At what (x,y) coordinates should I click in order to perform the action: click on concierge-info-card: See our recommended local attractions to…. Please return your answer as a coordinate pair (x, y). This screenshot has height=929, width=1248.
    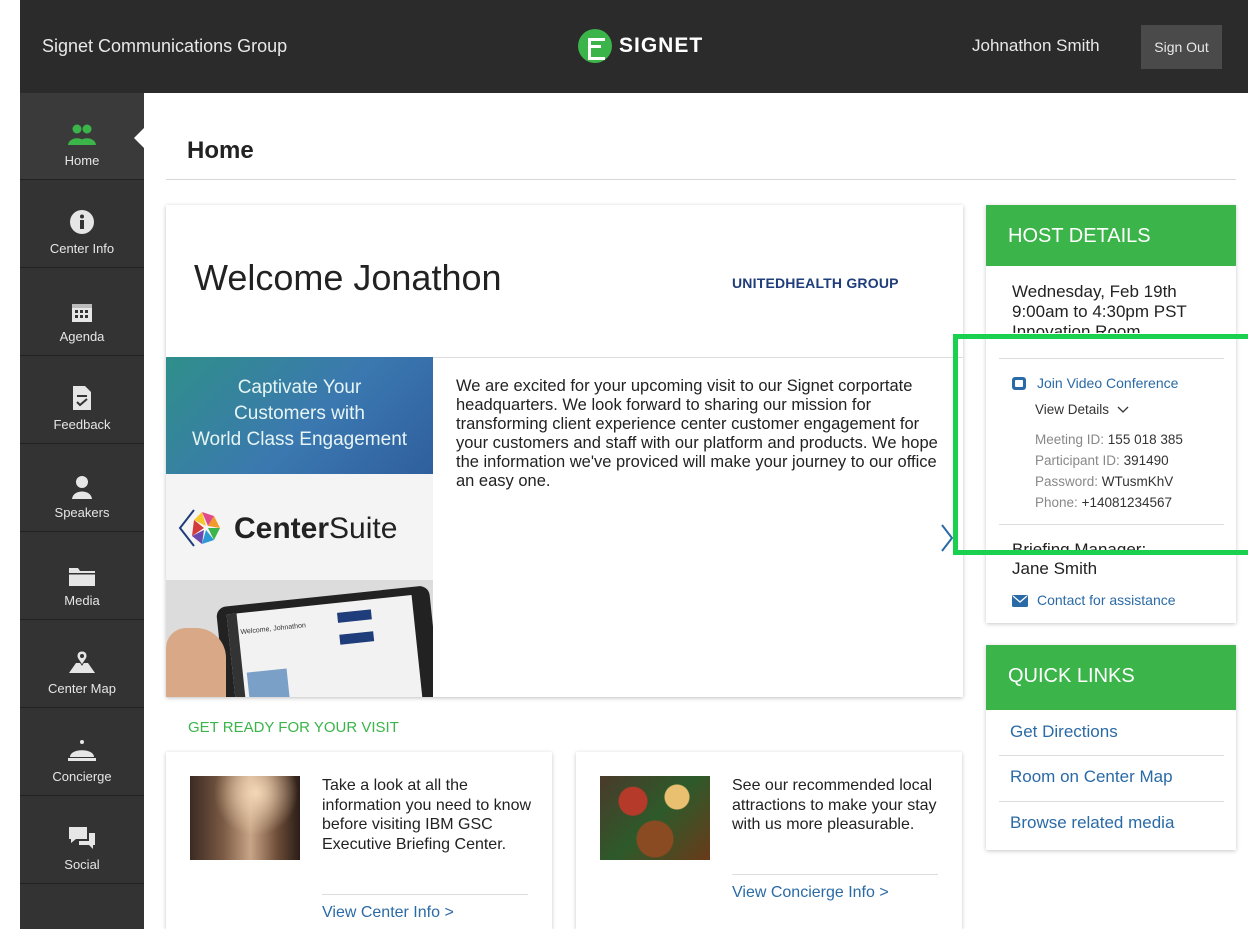
    Looking at the image, I should click on (769, 840).